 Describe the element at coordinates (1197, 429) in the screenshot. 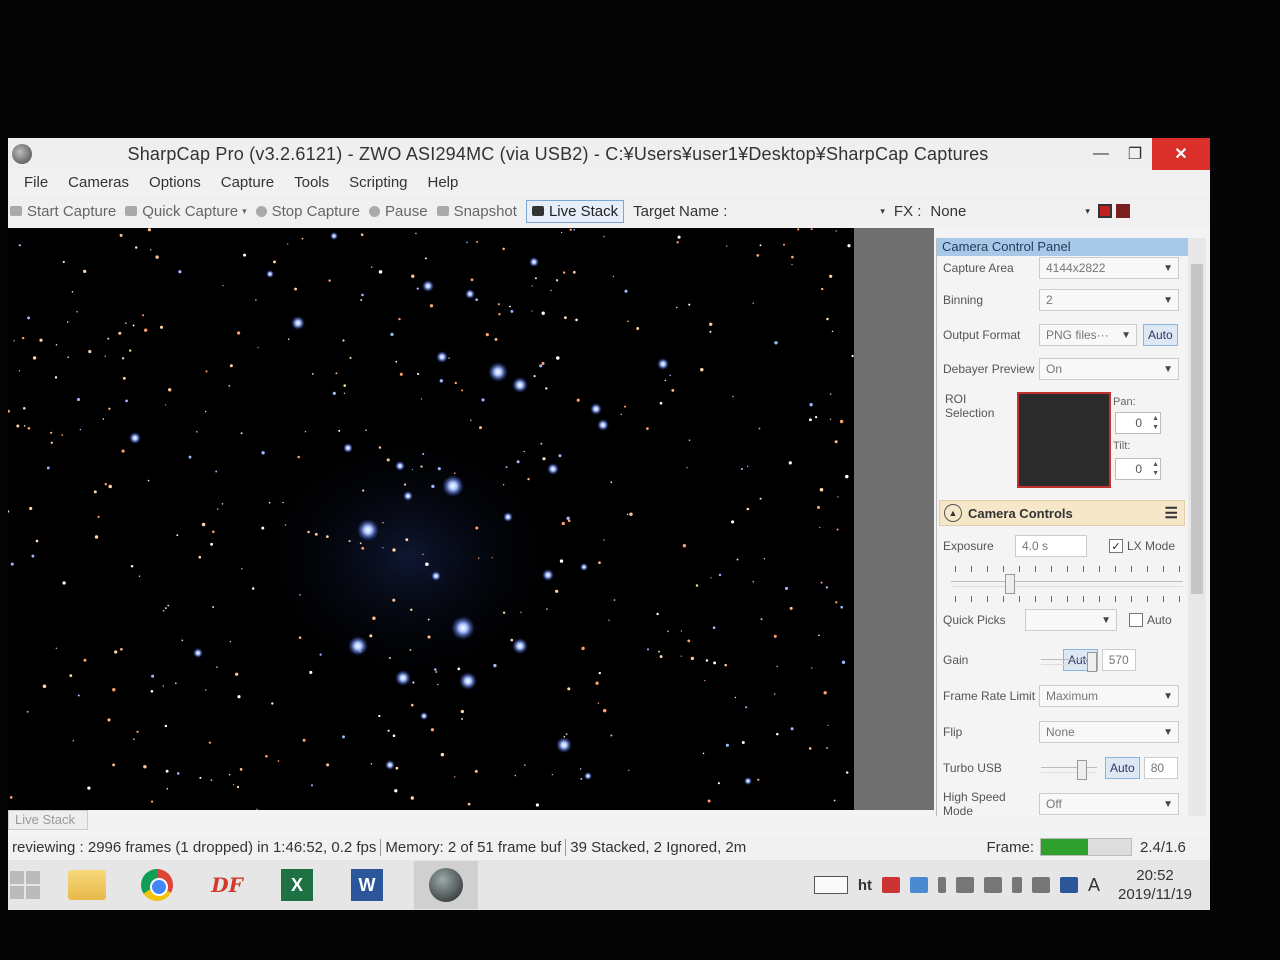

I see `panel-scrollbar-thumb` at that location.